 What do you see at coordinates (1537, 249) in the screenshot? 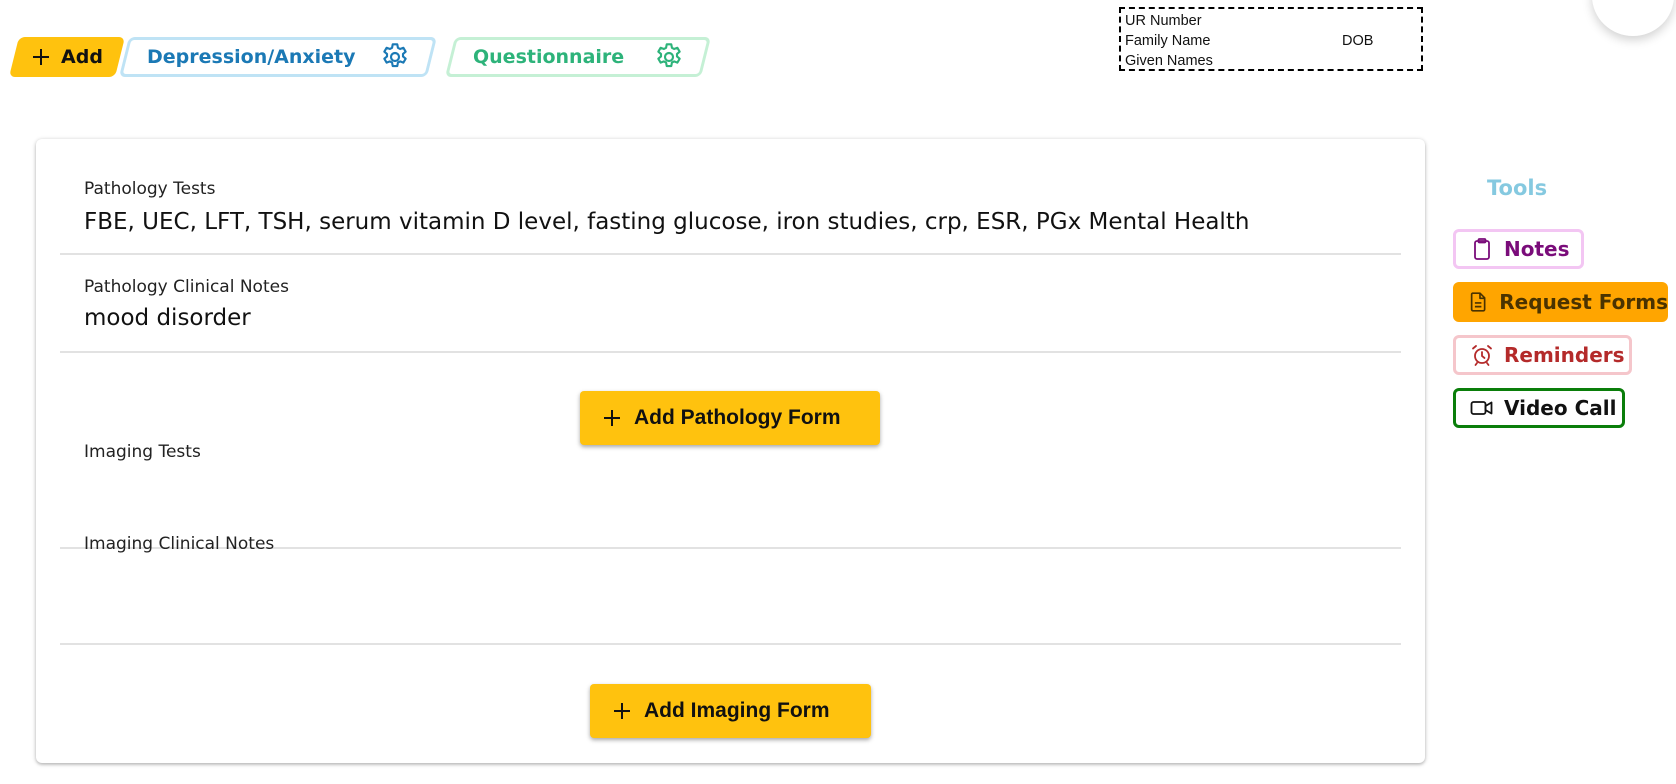
I see `notes-label: Notes` at bounding box center [1537, 249].